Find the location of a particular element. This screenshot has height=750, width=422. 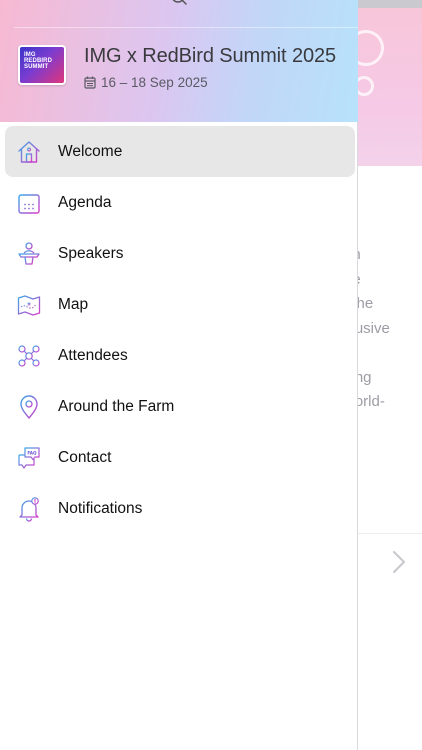

event-logo: IMG REDBIRD SUMMIT is located at coordinates (42, 65).